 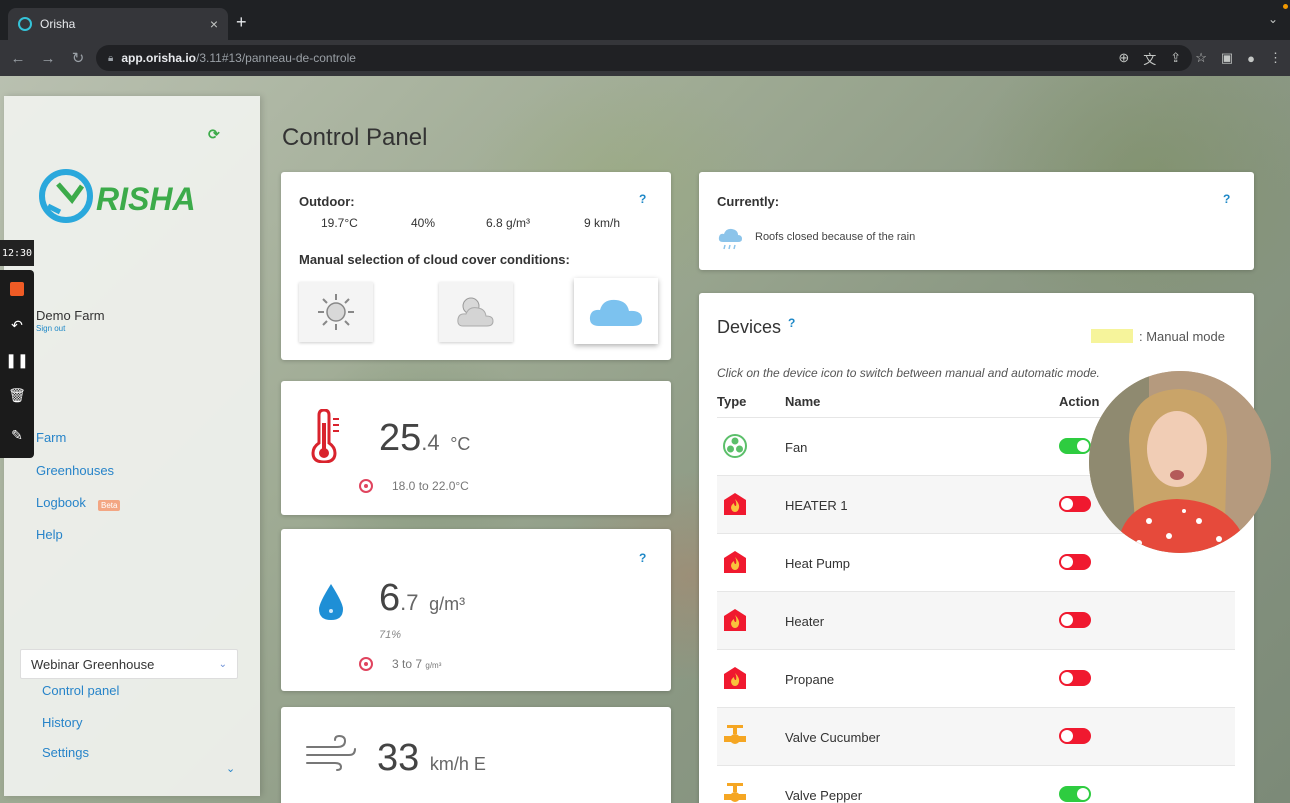 What do you see at coordinates (1180, 462) in the screenshot?
I see `webcam-overlay` at bounding box center [1180, 462].